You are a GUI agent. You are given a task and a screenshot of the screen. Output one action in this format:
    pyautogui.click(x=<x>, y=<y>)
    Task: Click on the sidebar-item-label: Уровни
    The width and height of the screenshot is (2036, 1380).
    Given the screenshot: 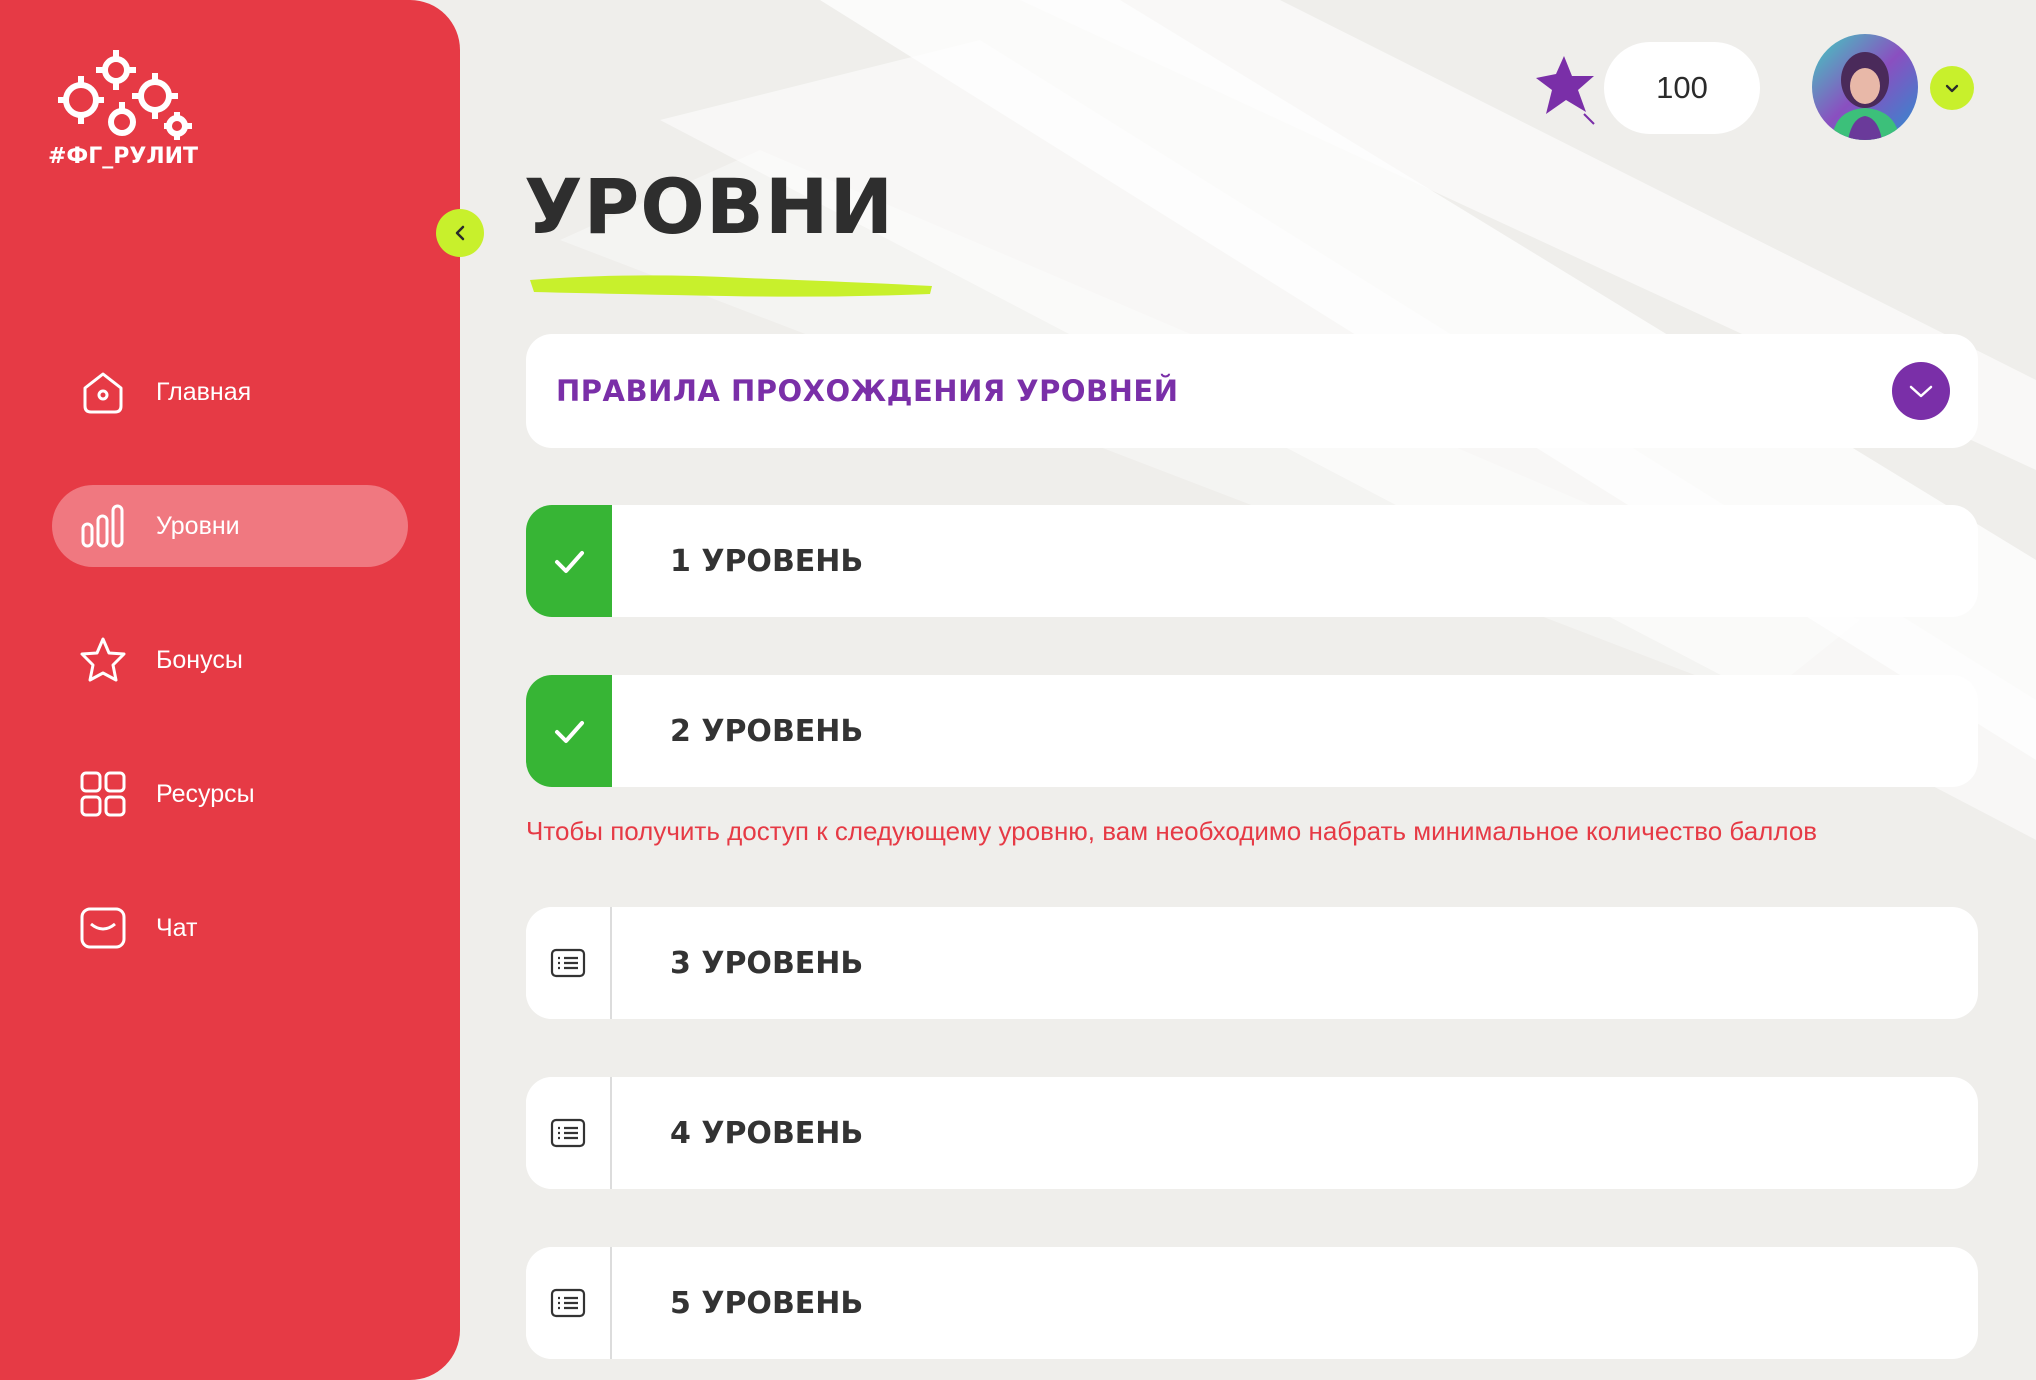 What is the action you would take?
    pyautogui.click(x=198, y=525)
    